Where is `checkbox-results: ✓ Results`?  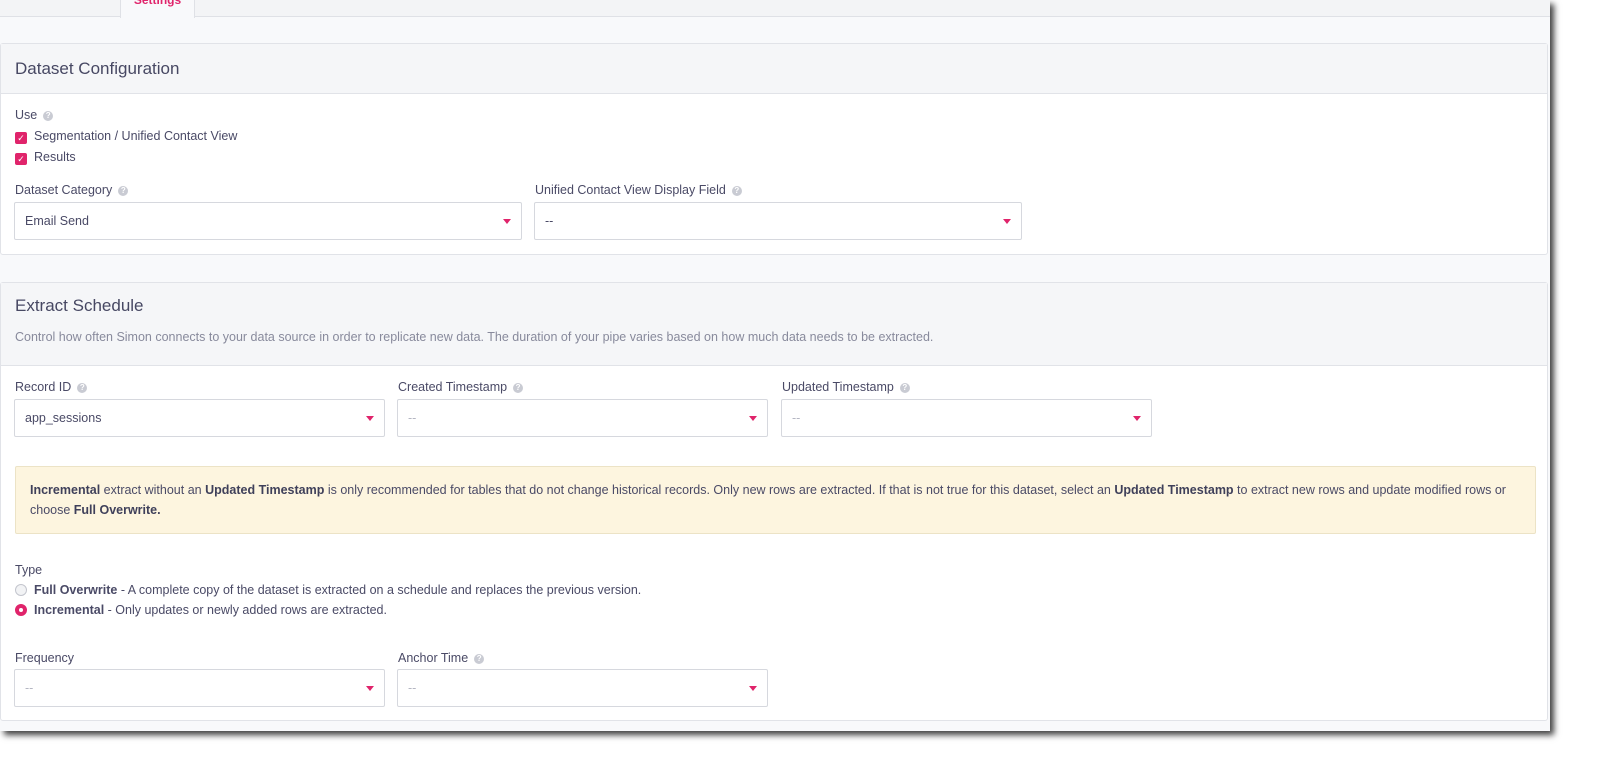 checkbox-results: ✓ Results is located at coordinates (45, 157).